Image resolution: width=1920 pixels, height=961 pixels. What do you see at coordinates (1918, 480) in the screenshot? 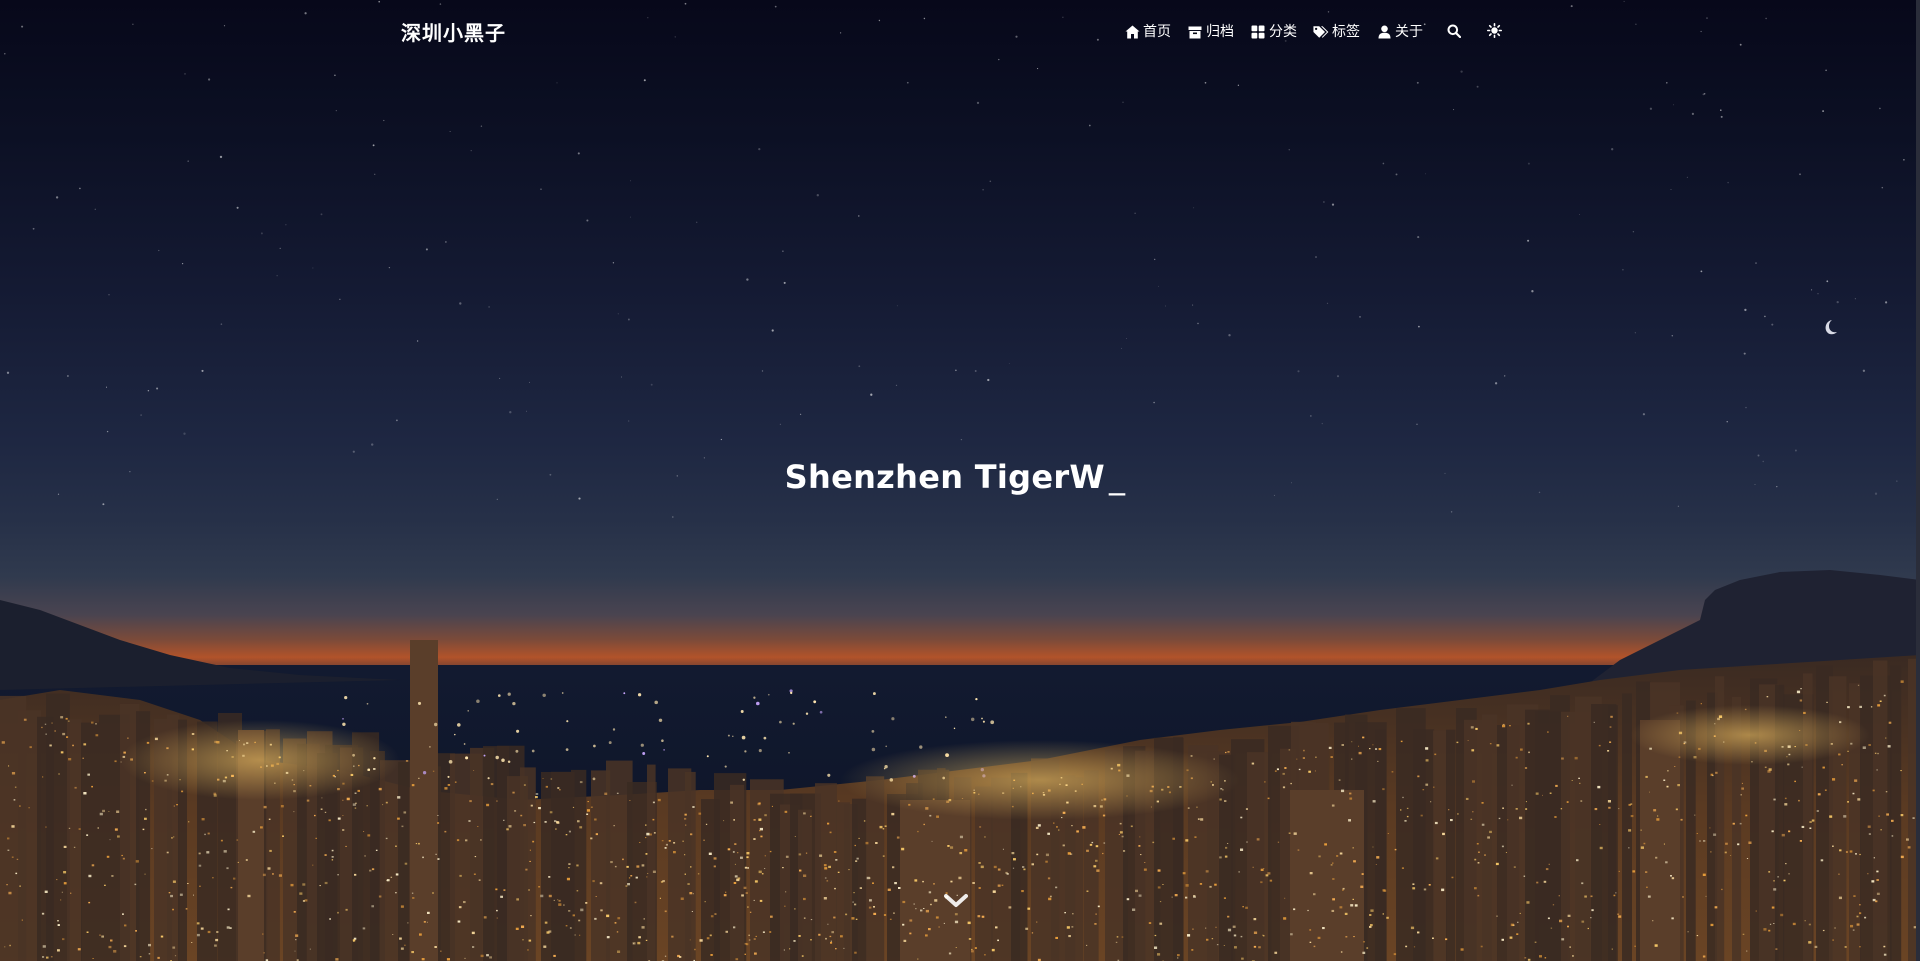
I see `scrollbar` at bounding box center [1918, 480].